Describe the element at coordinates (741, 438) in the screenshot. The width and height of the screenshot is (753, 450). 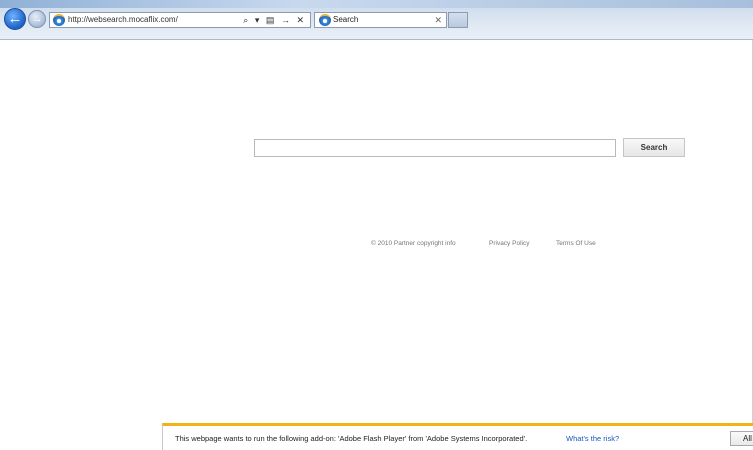
I see `allow-button: All` at that location.